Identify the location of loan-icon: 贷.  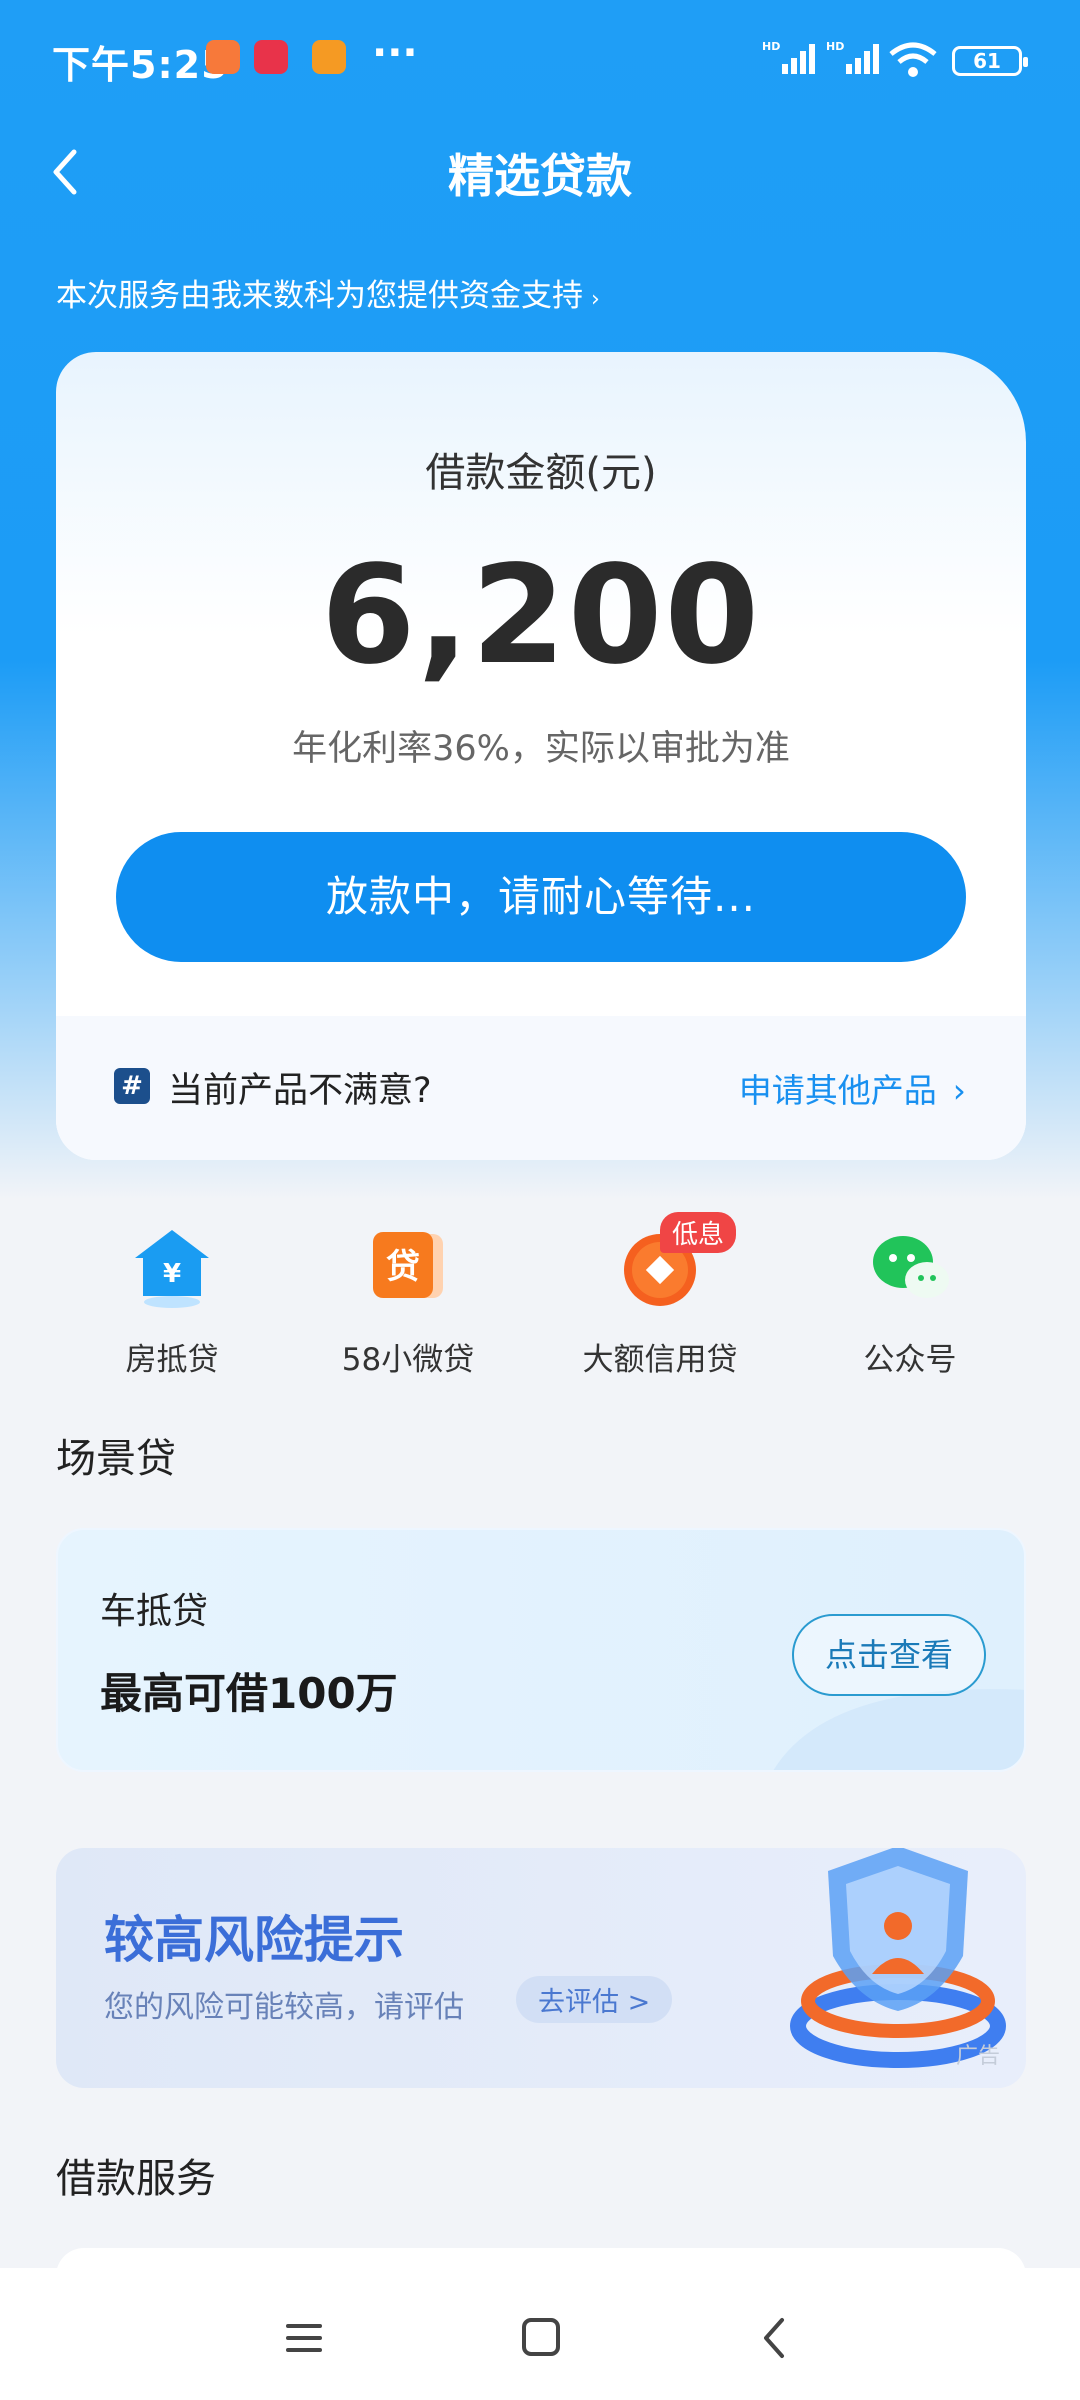
(408, 1267).